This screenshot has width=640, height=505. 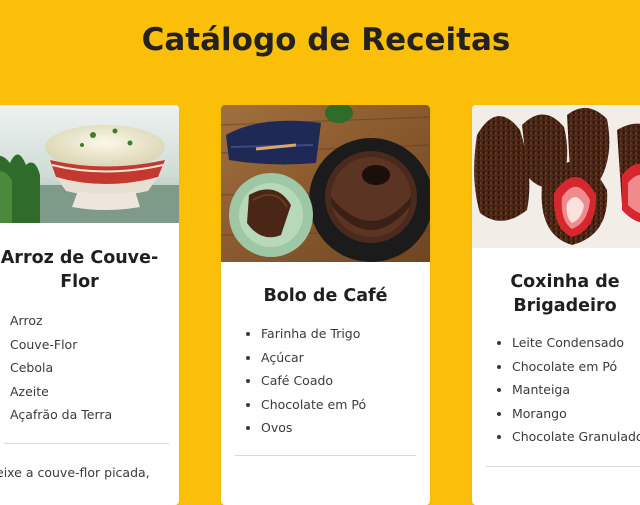 I want to click on recipe-photo-coffee-cake, so click(x=325, y=183).